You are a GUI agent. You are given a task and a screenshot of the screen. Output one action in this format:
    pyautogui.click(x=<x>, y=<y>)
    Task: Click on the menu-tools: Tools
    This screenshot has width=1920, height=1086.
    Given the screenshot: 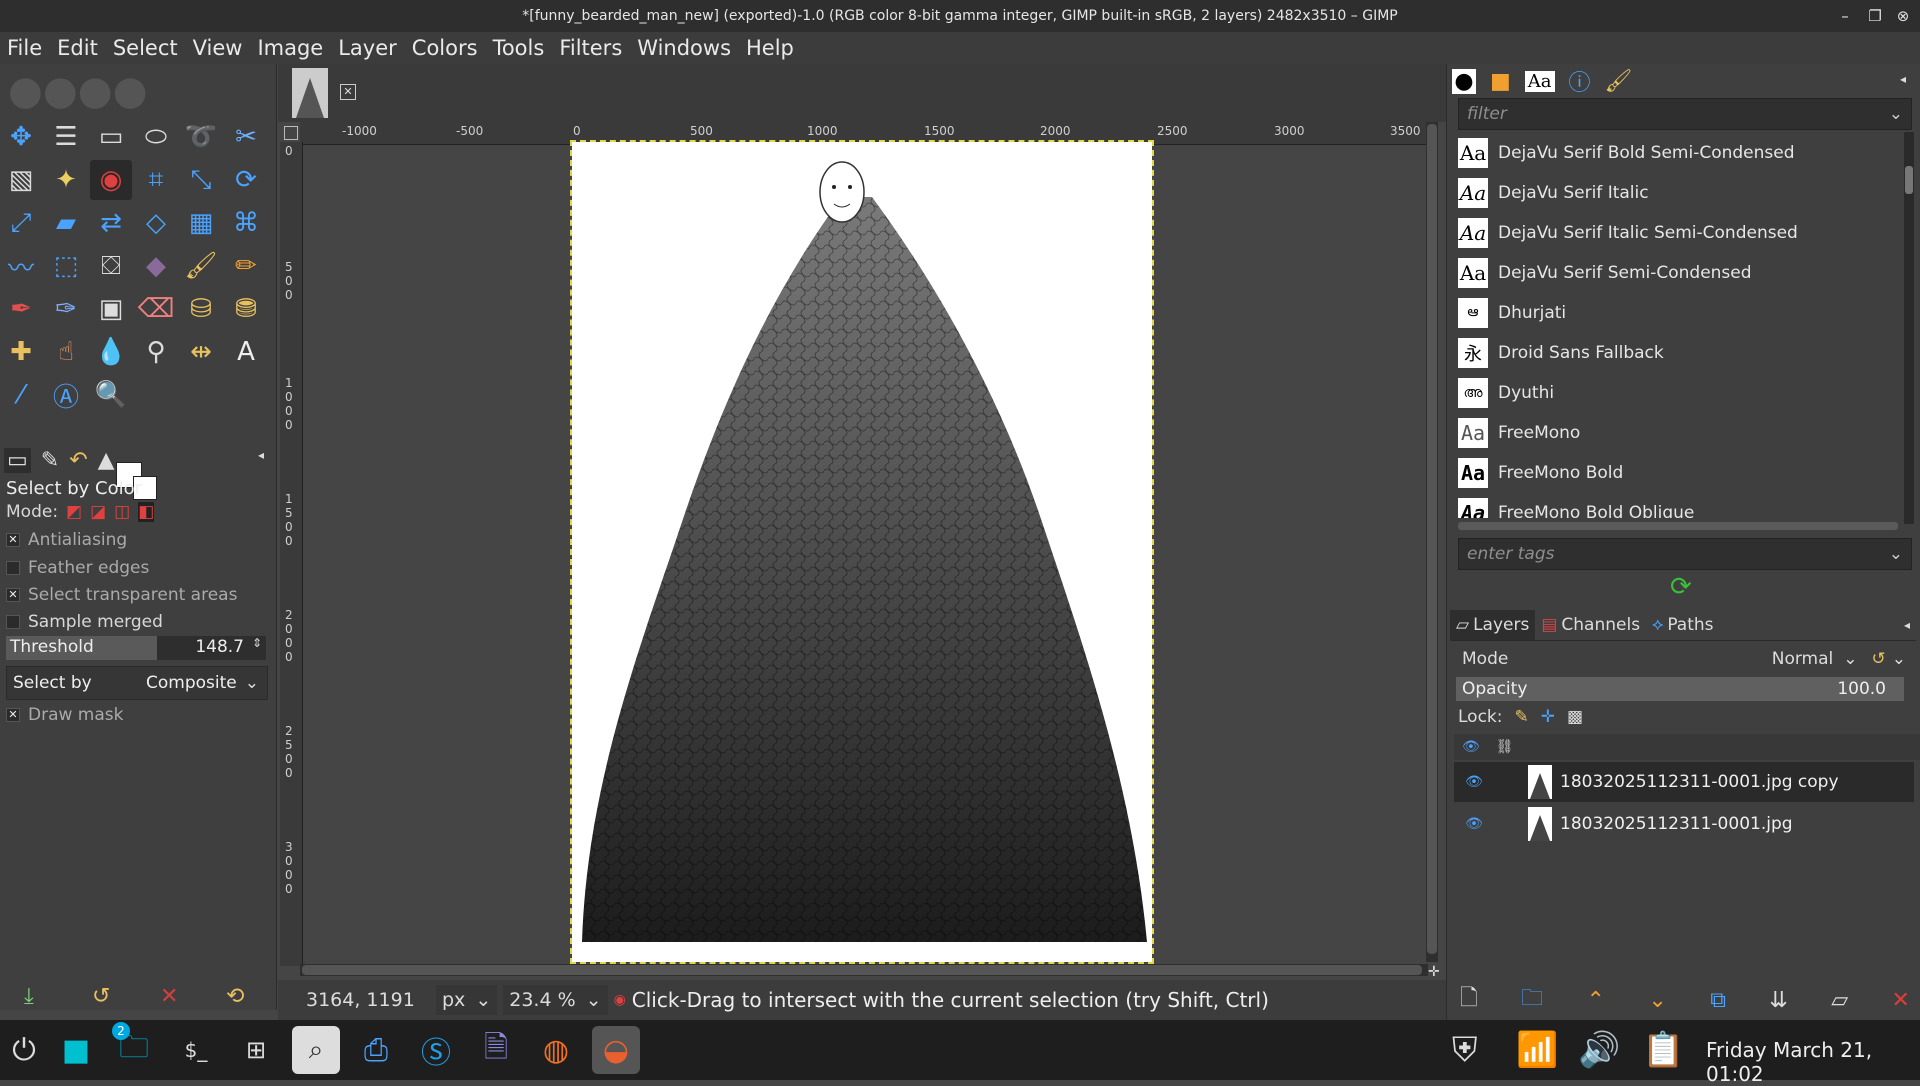 What is the action you would take?
    pyautogui.click(x=519, y=48)
    